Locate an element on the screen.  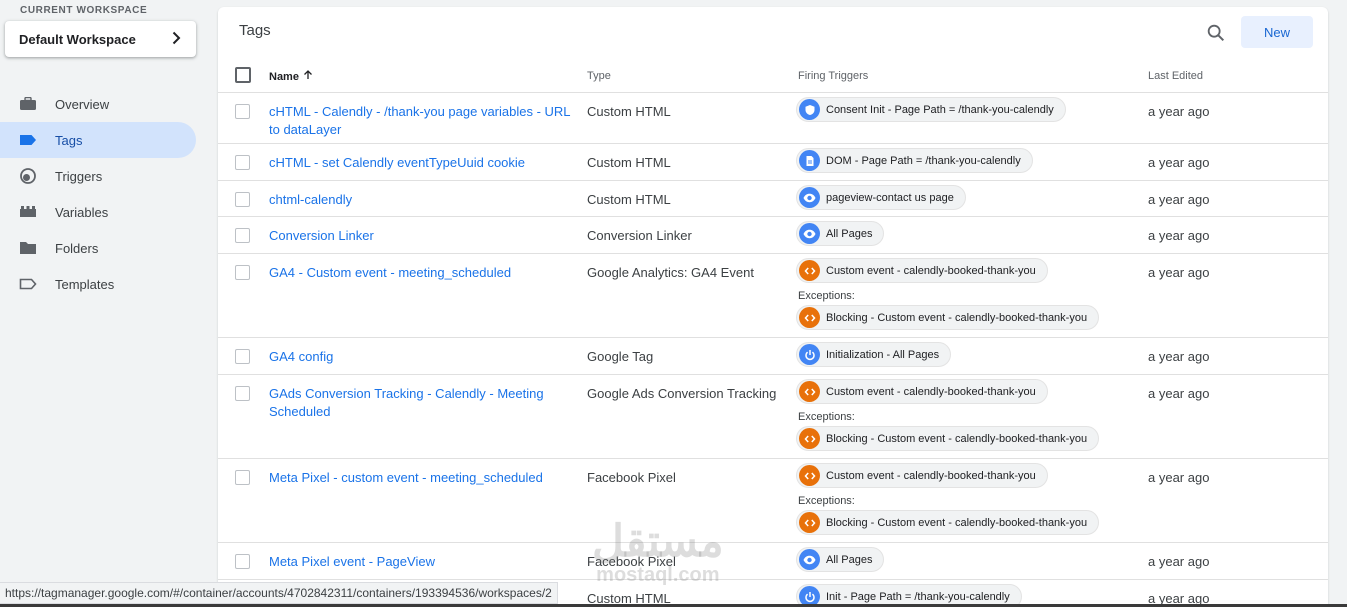
search-icon is located at coordinates (1216, 33).